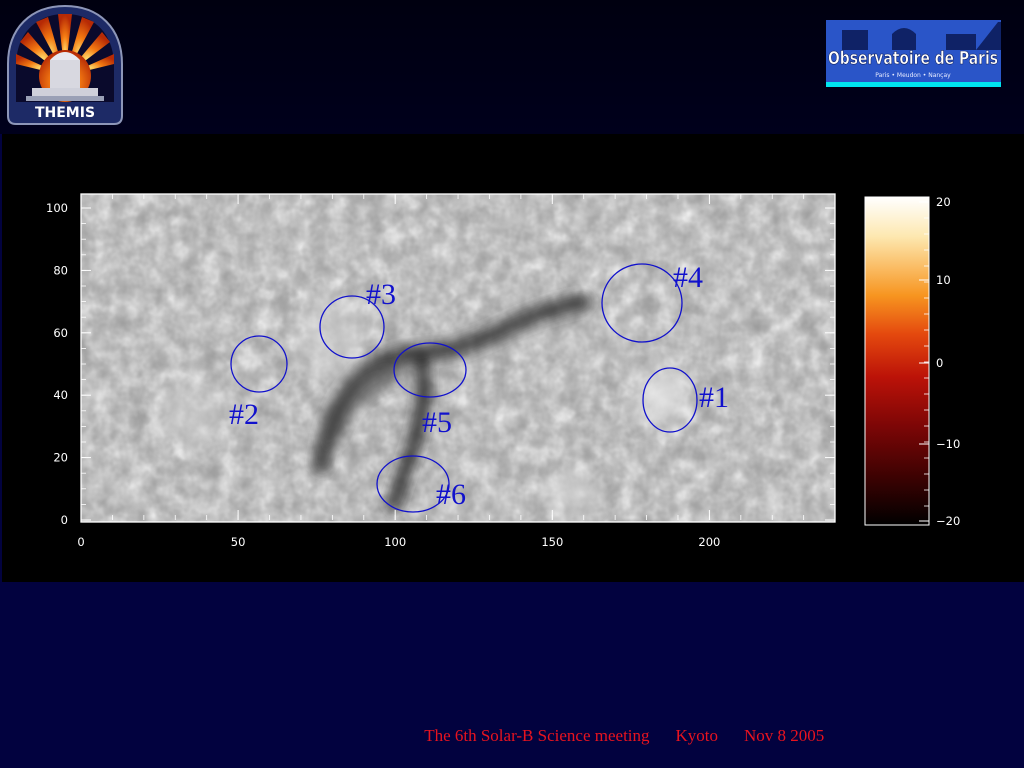  What do you see at coordinates (437, 422) in the screenshot?
I see `region-label: #5` at bounding box center [437, 422].